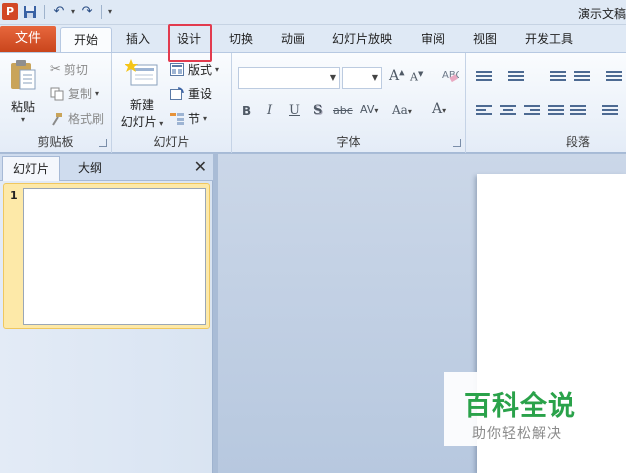 The width and height of the screenshot is (626, 473). What do you see at coordinates (409, 111) in the screenshot?
I see `case-dropdown-icon: ▾` at bounding box center [409, 111].